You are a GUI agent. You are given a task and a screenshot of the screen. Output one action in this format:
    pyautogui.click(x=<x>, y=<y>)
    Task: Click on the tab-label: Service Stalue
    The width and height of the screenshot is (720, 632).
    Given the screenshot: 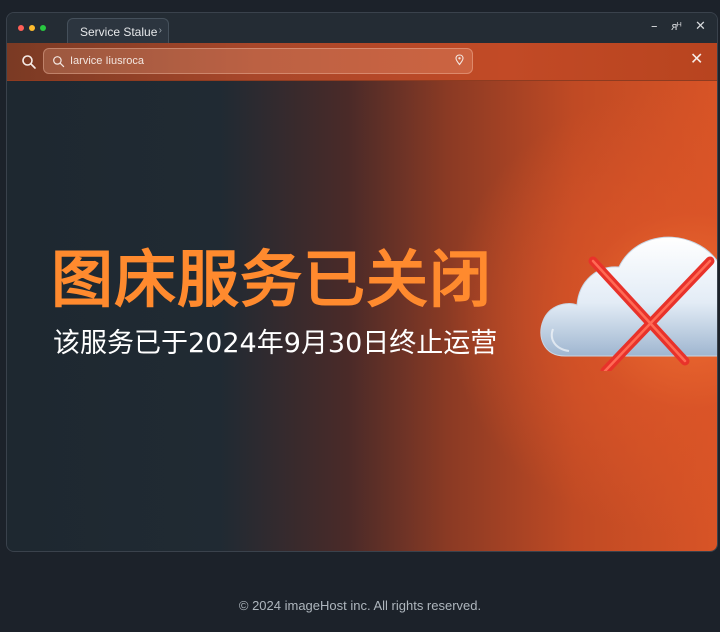 What is the action you would take?
    pyautogui.click(x=119, y=32)
    